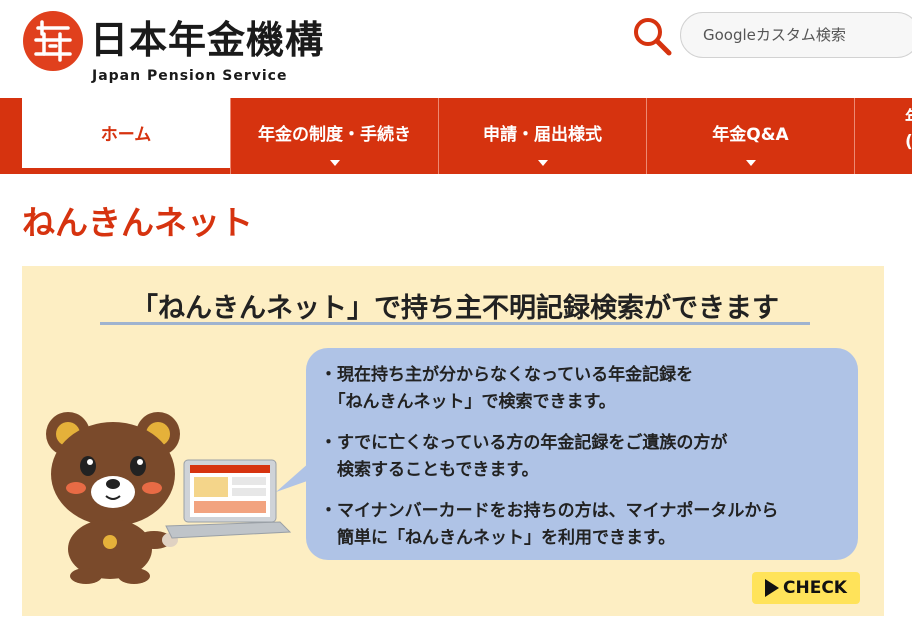  I want to click on check-button: CHECK, so click(806, 588).